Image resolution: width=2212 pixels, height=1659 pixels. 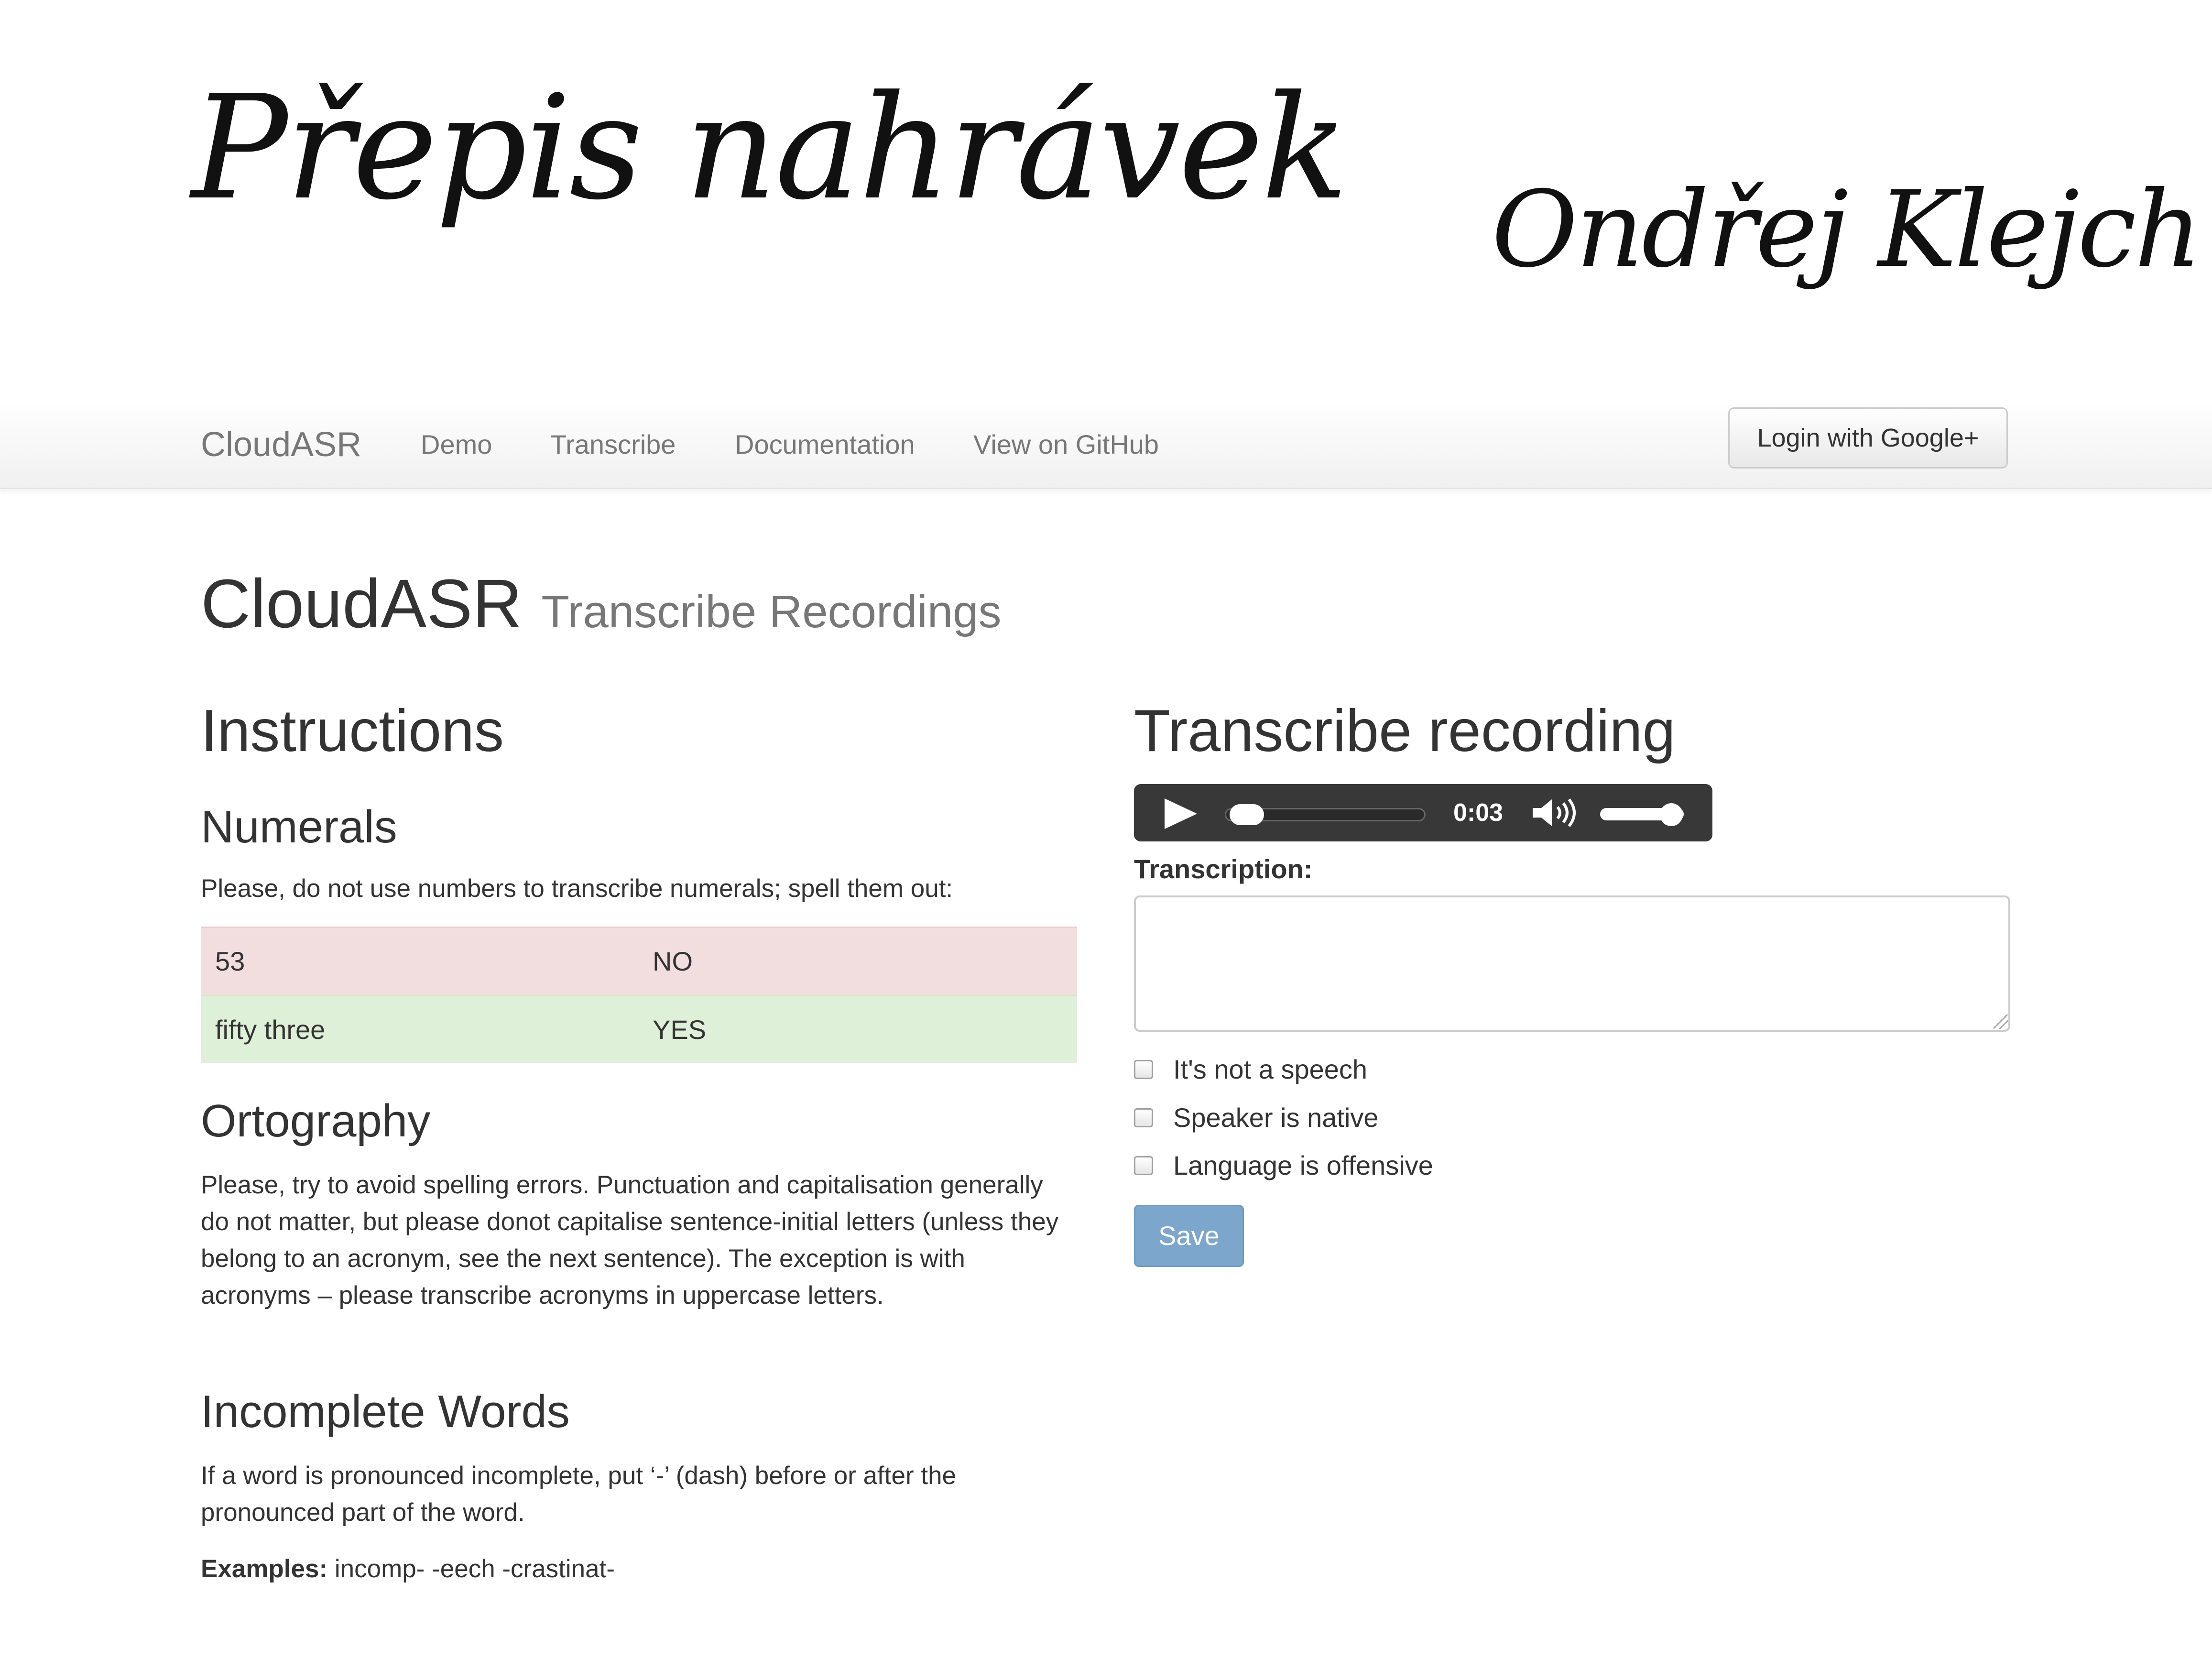 I want to click on page-title: CloudASR, so click(x=362, y=603).